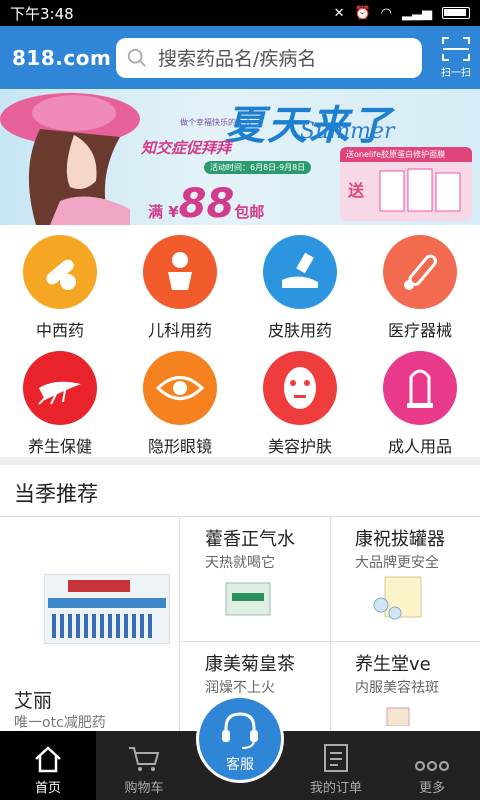 The width and height of the screenshot is (480, 800). Describe the element at coordinates (179, 330) in the screenshot. I see `category-label: 儿科用药` at that location.